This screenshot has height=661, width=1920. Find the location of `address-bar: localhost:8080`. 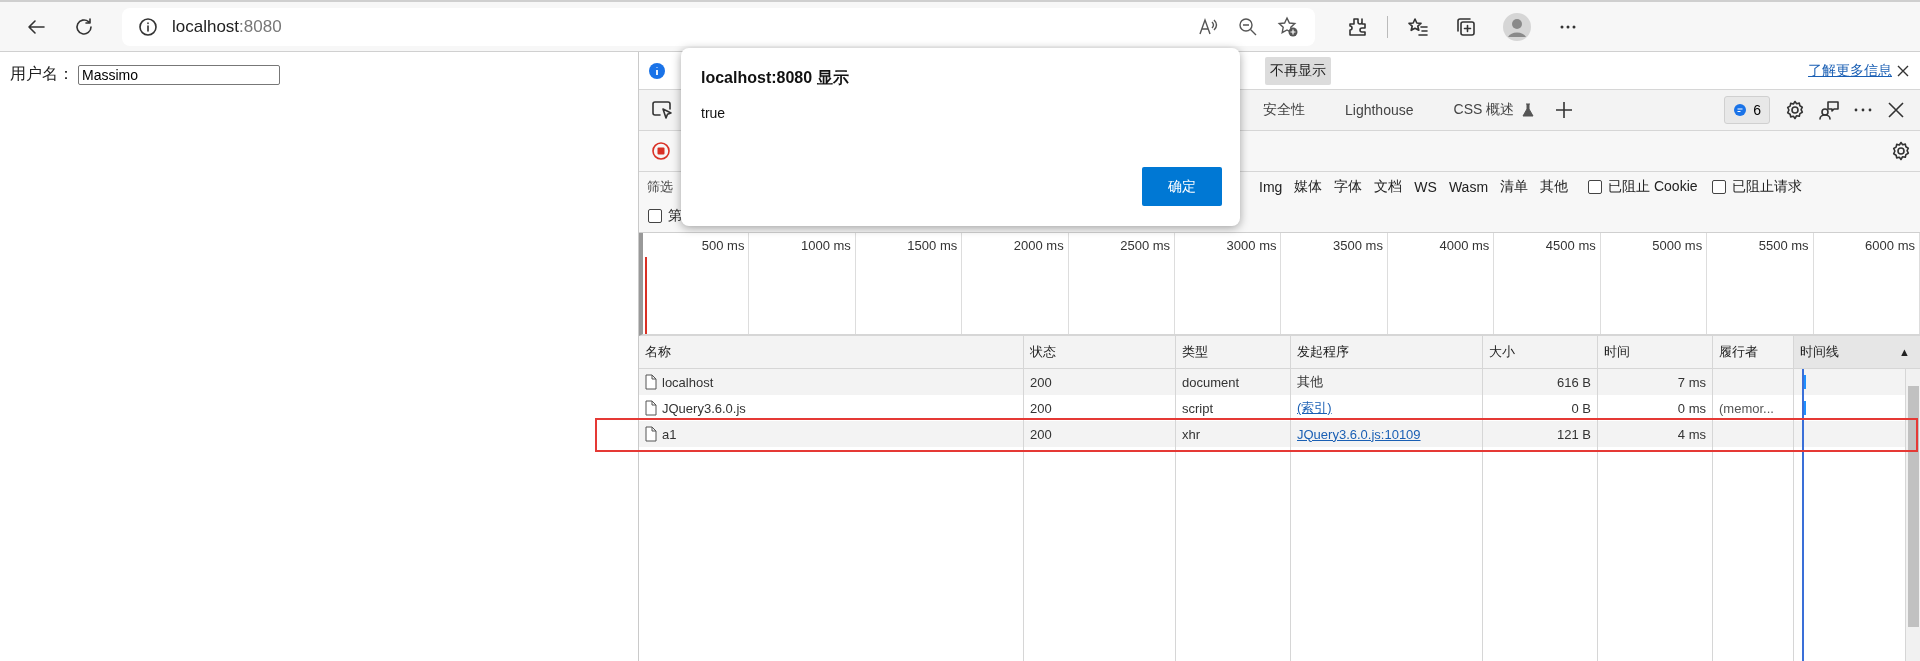

address-bar: localhost:8080 is located at coordinates (718, 26).